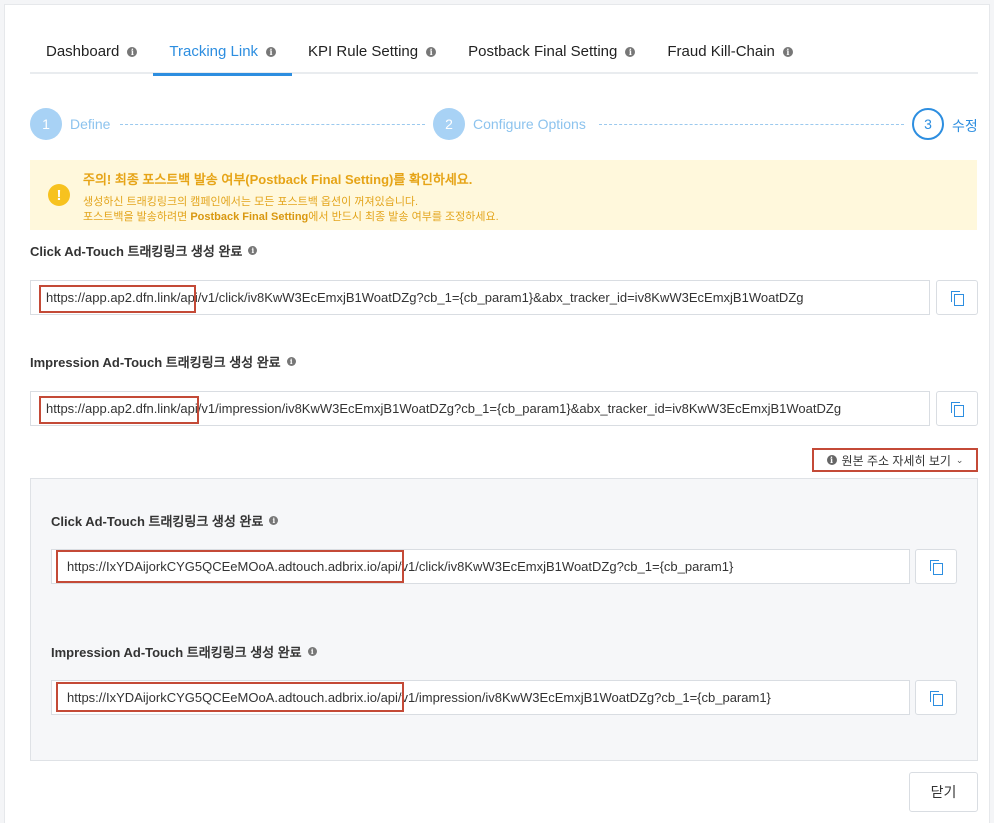 The image size is (994, 823). I want to click on click-link-heading: Click Ad-Touch 트래킹링크 생성 완료 i, so click(144, 250).